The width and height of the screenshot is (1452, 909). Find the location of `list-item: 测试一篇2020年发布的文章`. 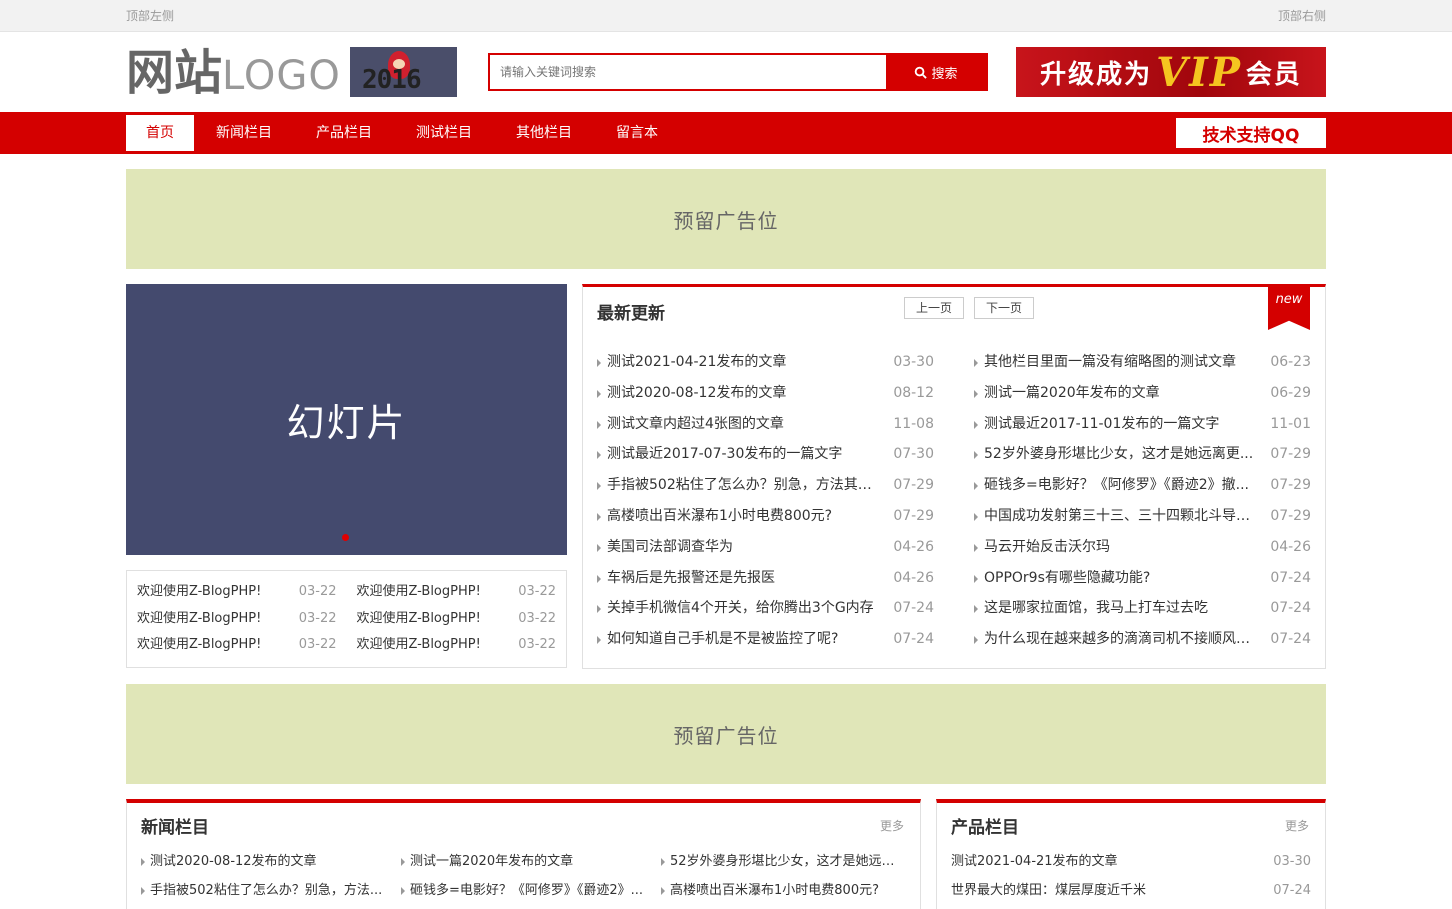

list-item: 测试一篇2020年发布的文章 is located at coordinates (531, 861).